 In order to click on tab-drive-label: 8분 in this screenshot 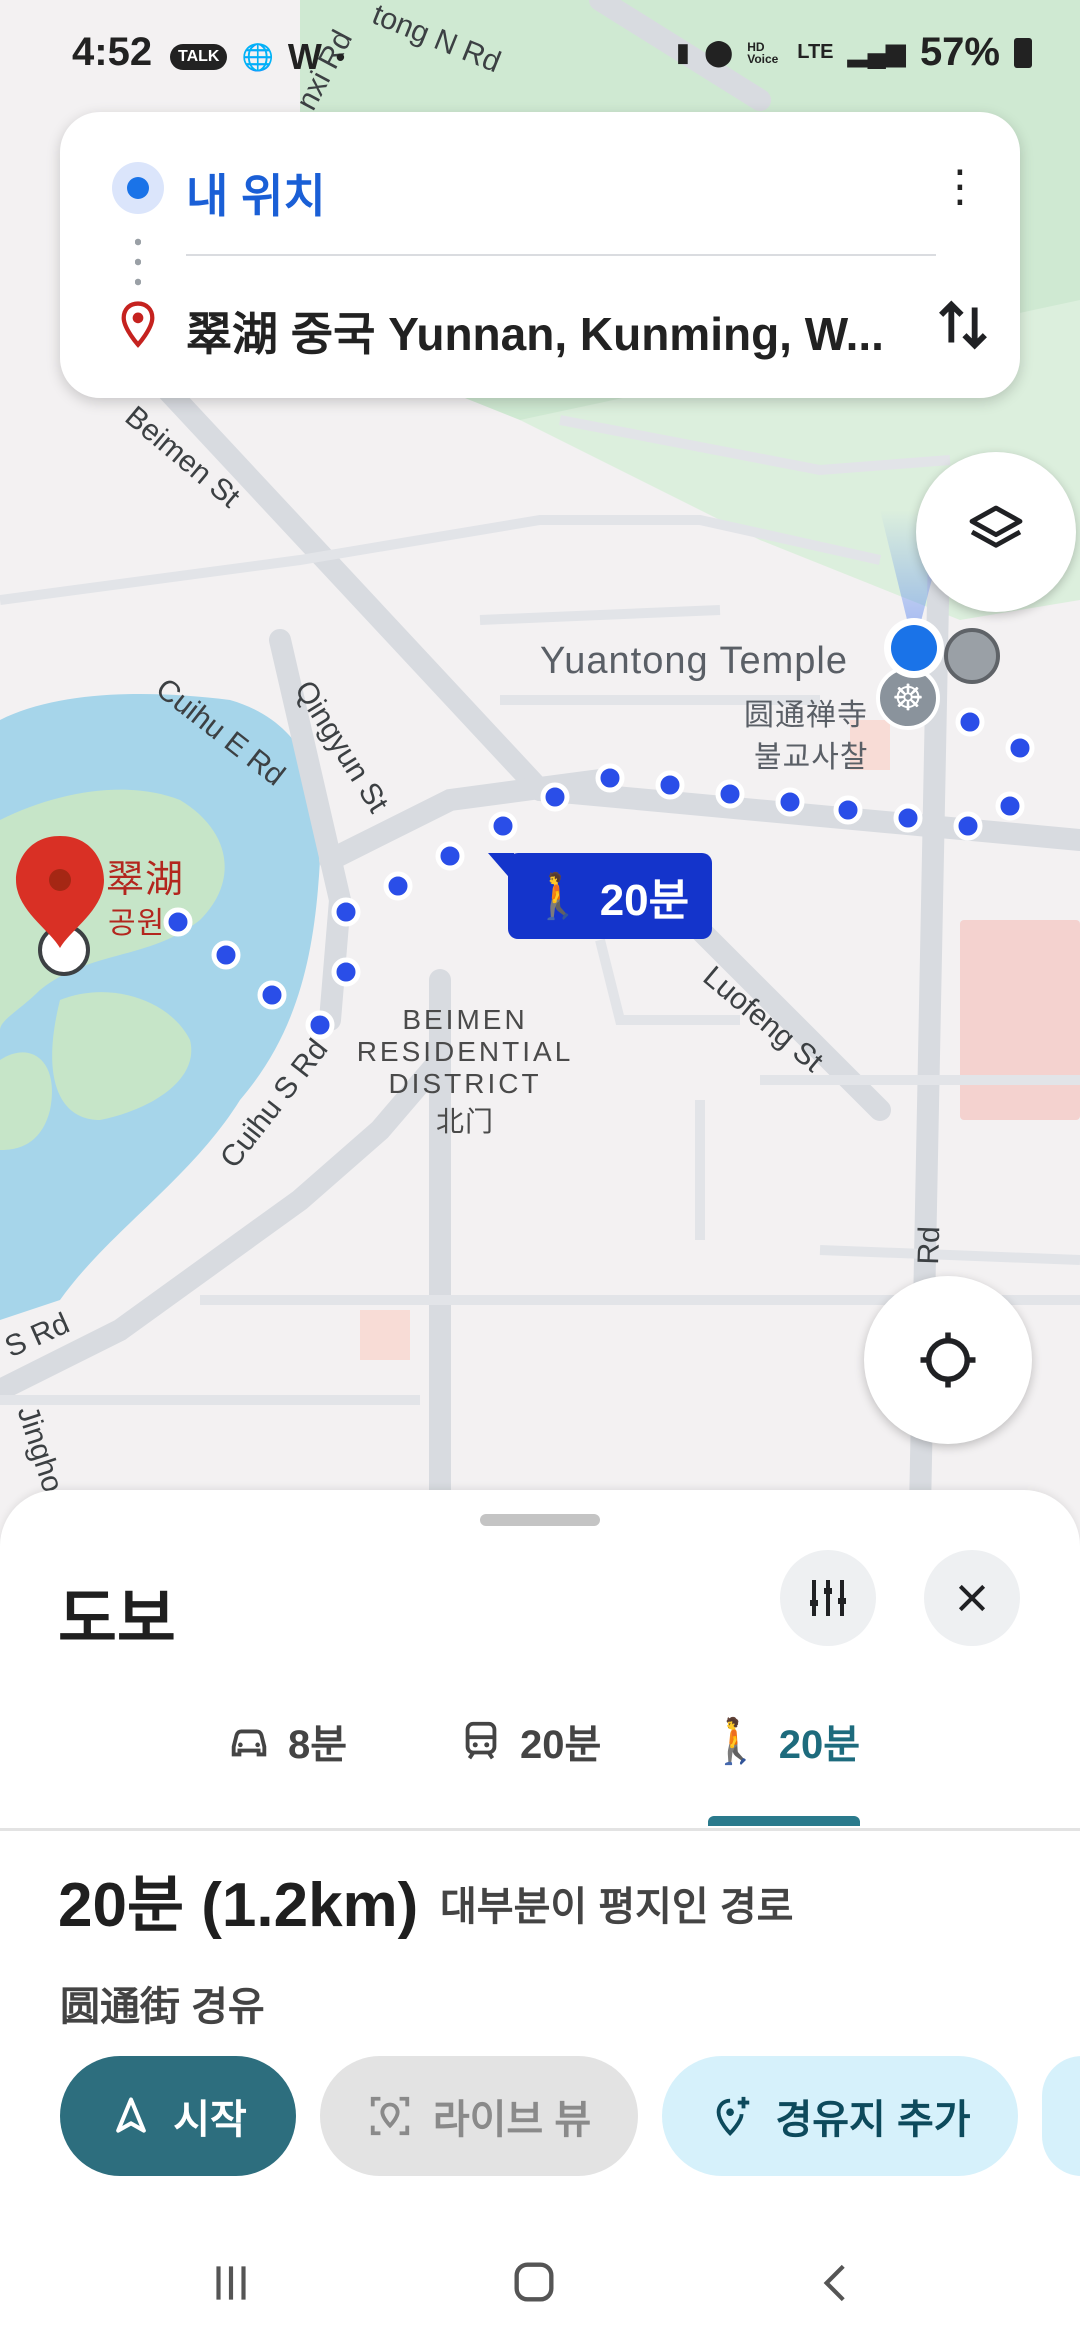, I will do `click(318, 1745)`.